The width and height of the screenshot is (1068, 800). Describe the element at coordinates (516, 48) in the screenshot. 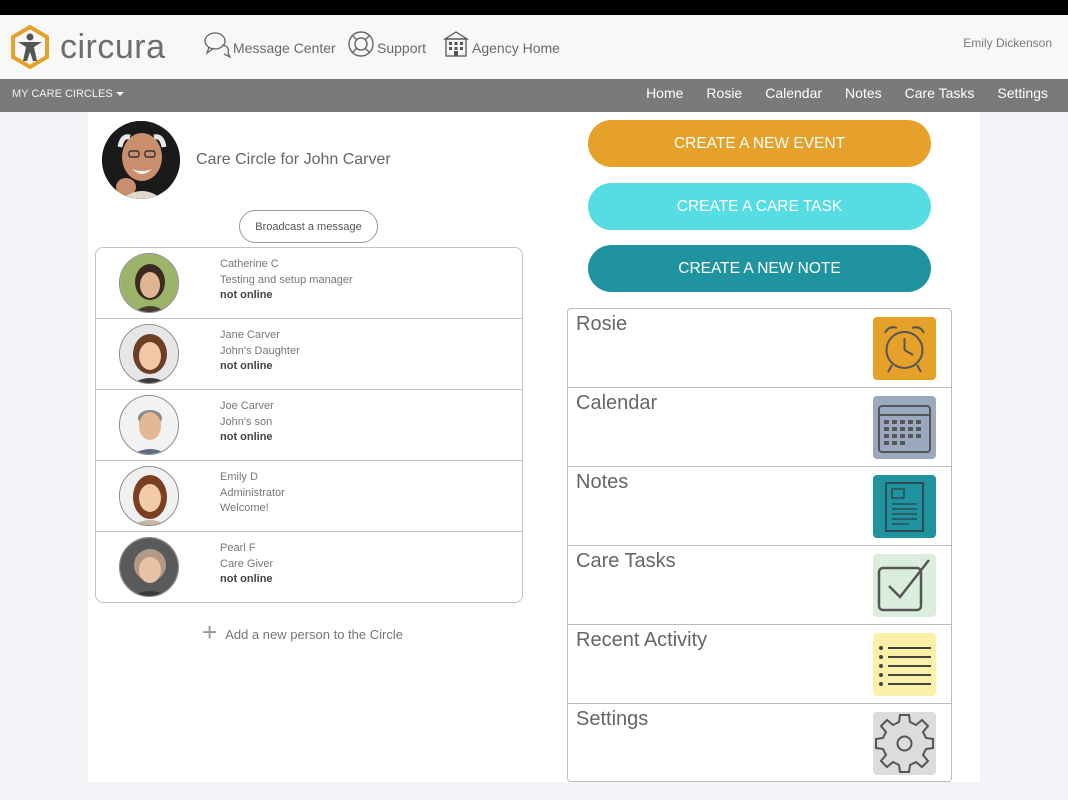

I see `agency-home-label: Agency Home` at that location.